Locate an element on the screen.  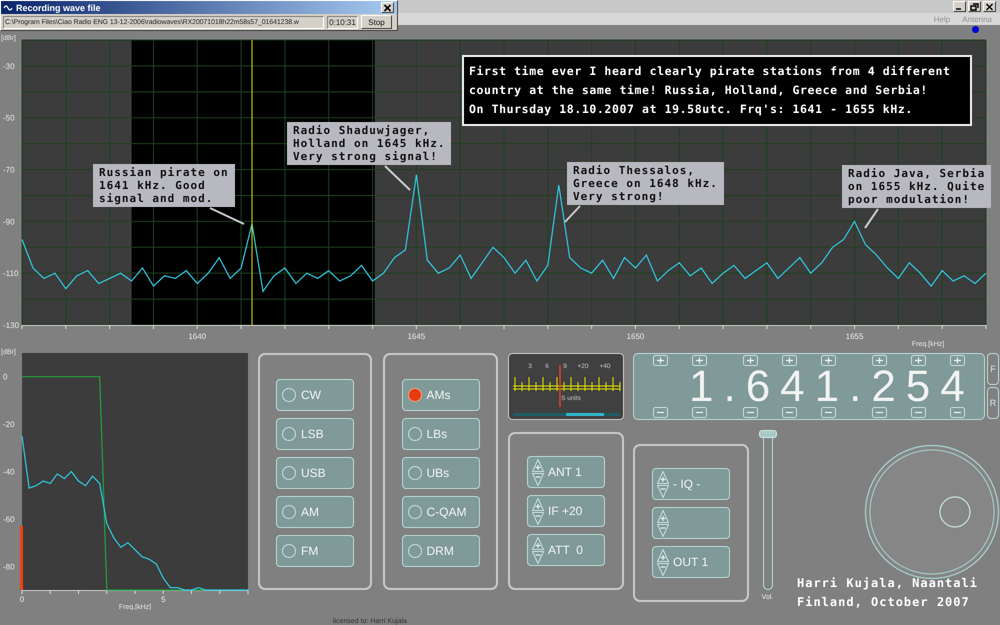
mode-button: CW is located at coordinates (315, 395).